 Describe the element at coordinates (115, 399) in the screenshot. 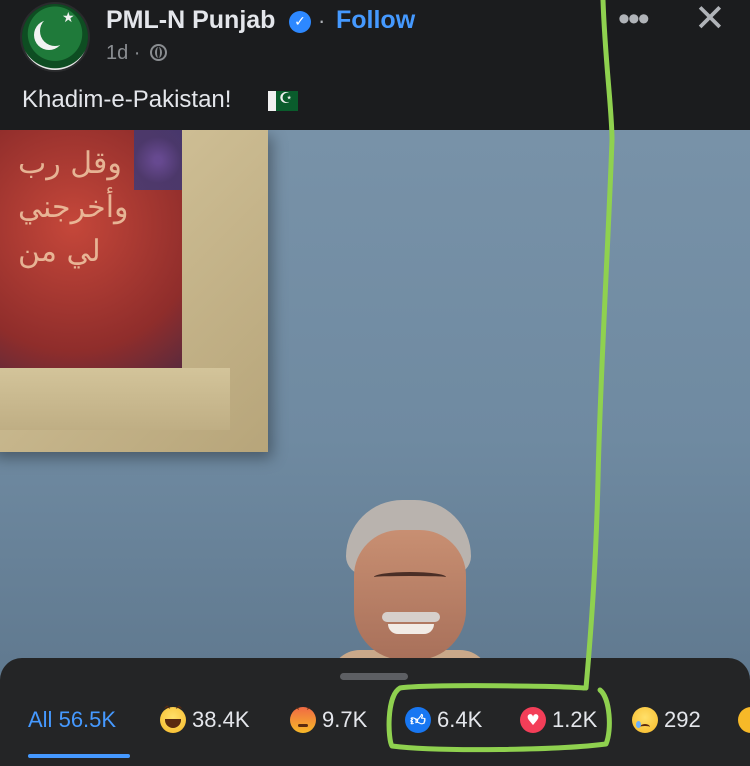

I see `frame-mat` at that location.